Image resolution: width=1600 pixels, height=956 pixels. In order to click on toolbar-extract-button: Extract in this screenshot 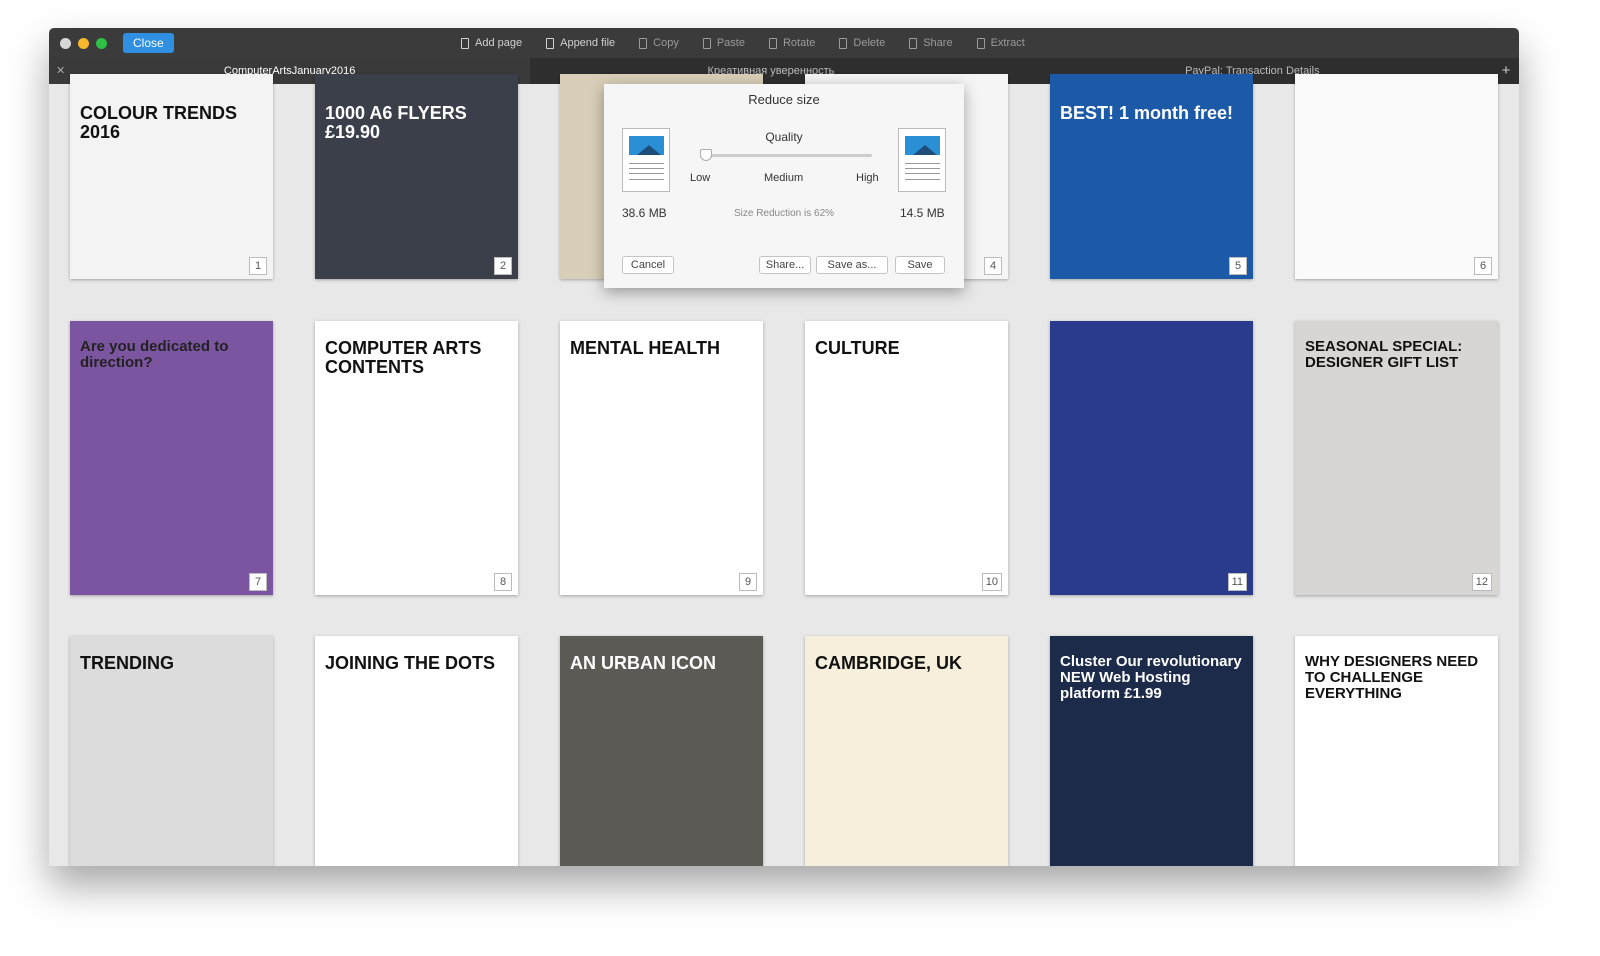, I will do `click(1000, 43)`.